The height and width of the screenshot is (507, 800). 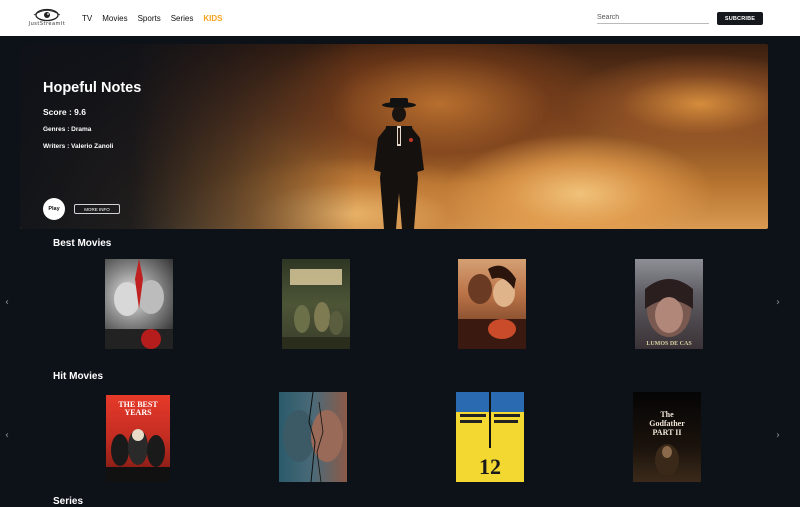 What do you see at coordinates (78, 146) in the screenshot?
I see `hero-writers: Writers : Valerio Zanoli` at bounding box center [78, 146].